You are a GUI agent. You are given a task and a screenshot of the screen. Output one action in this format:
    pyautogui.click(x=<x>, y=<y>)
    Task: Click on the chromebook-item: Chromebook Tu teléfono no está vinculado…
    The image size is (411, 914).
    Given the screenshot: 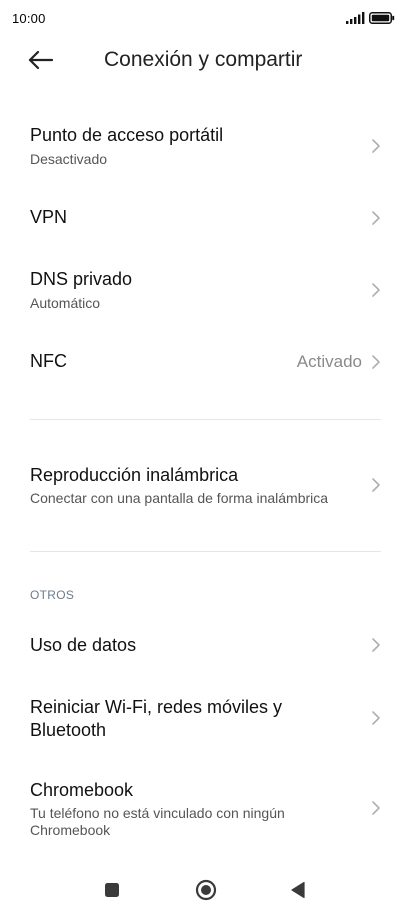 What is the action you would take?
    pyautogui.click(x=205, y=808)
    